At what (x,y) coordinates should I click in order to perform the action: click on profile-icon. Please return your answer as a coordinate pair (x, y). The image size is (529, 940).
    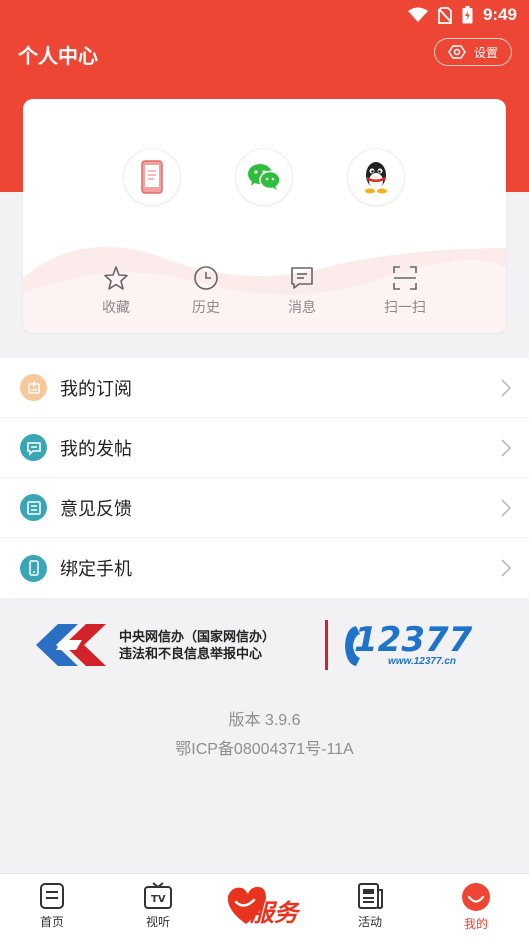
    Looking at the image, I should click on (476, 897).